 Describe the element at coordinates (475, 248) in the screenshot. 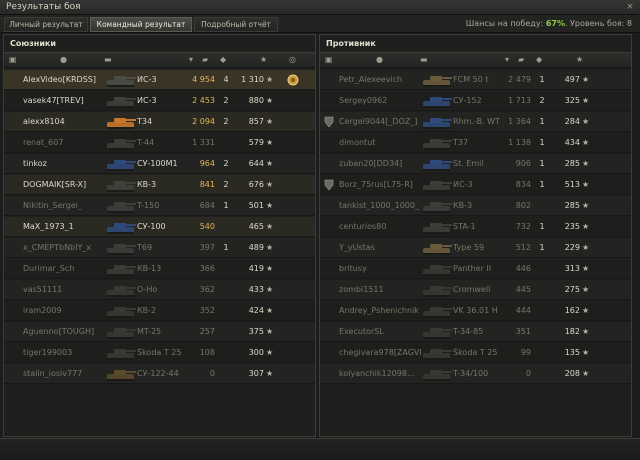

I see `table-row: Y_yUstas Type 59 512 1 229 ★` at that location.